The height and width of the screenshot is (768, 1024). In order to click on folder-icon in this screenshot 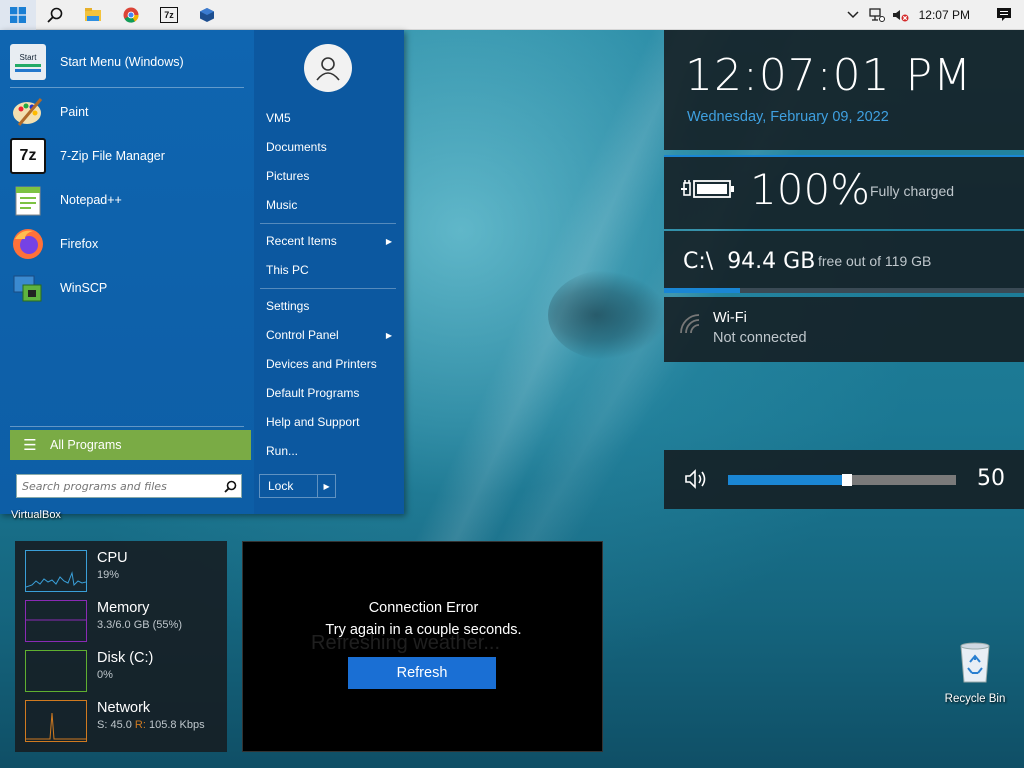, I will do `click(93, 14)`.